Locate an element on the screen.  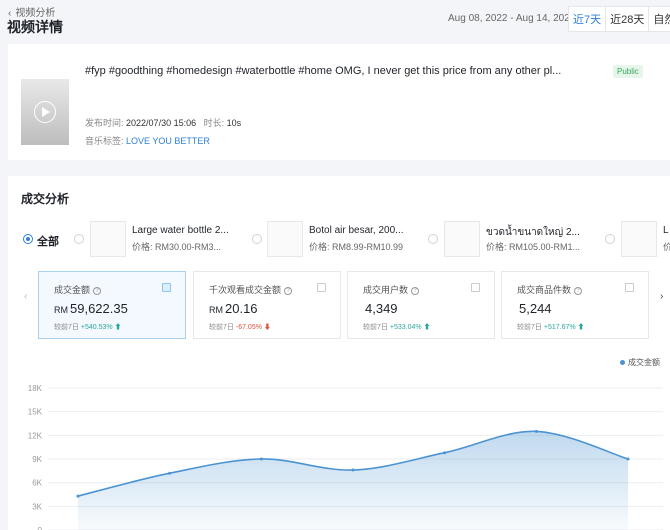
y-tick-label: 0 is located at coordinates (40, 528).